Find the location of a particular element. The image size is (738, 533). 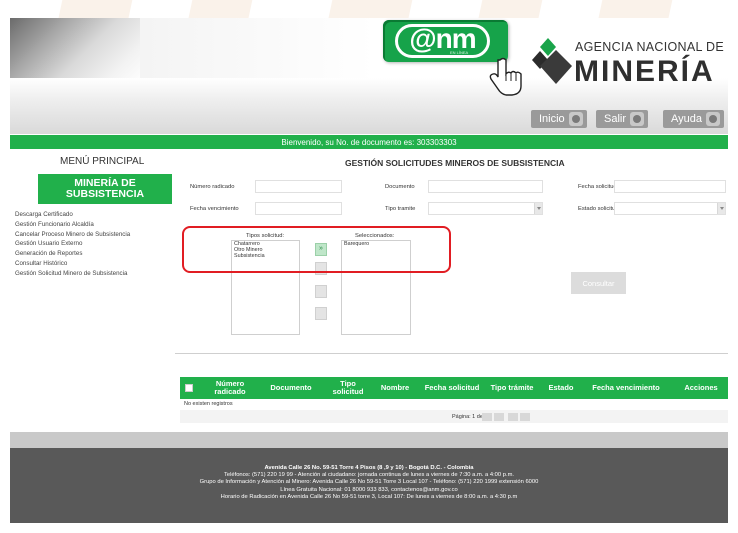

next-page-button is located at coordinates (513, 417).